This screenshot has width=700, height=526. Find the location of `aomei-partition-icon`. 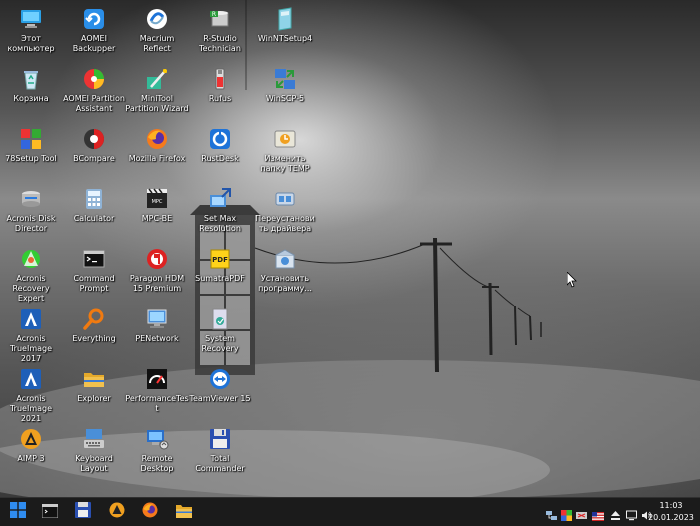

aomei-partition-icon is located at coordinates (94, 79).